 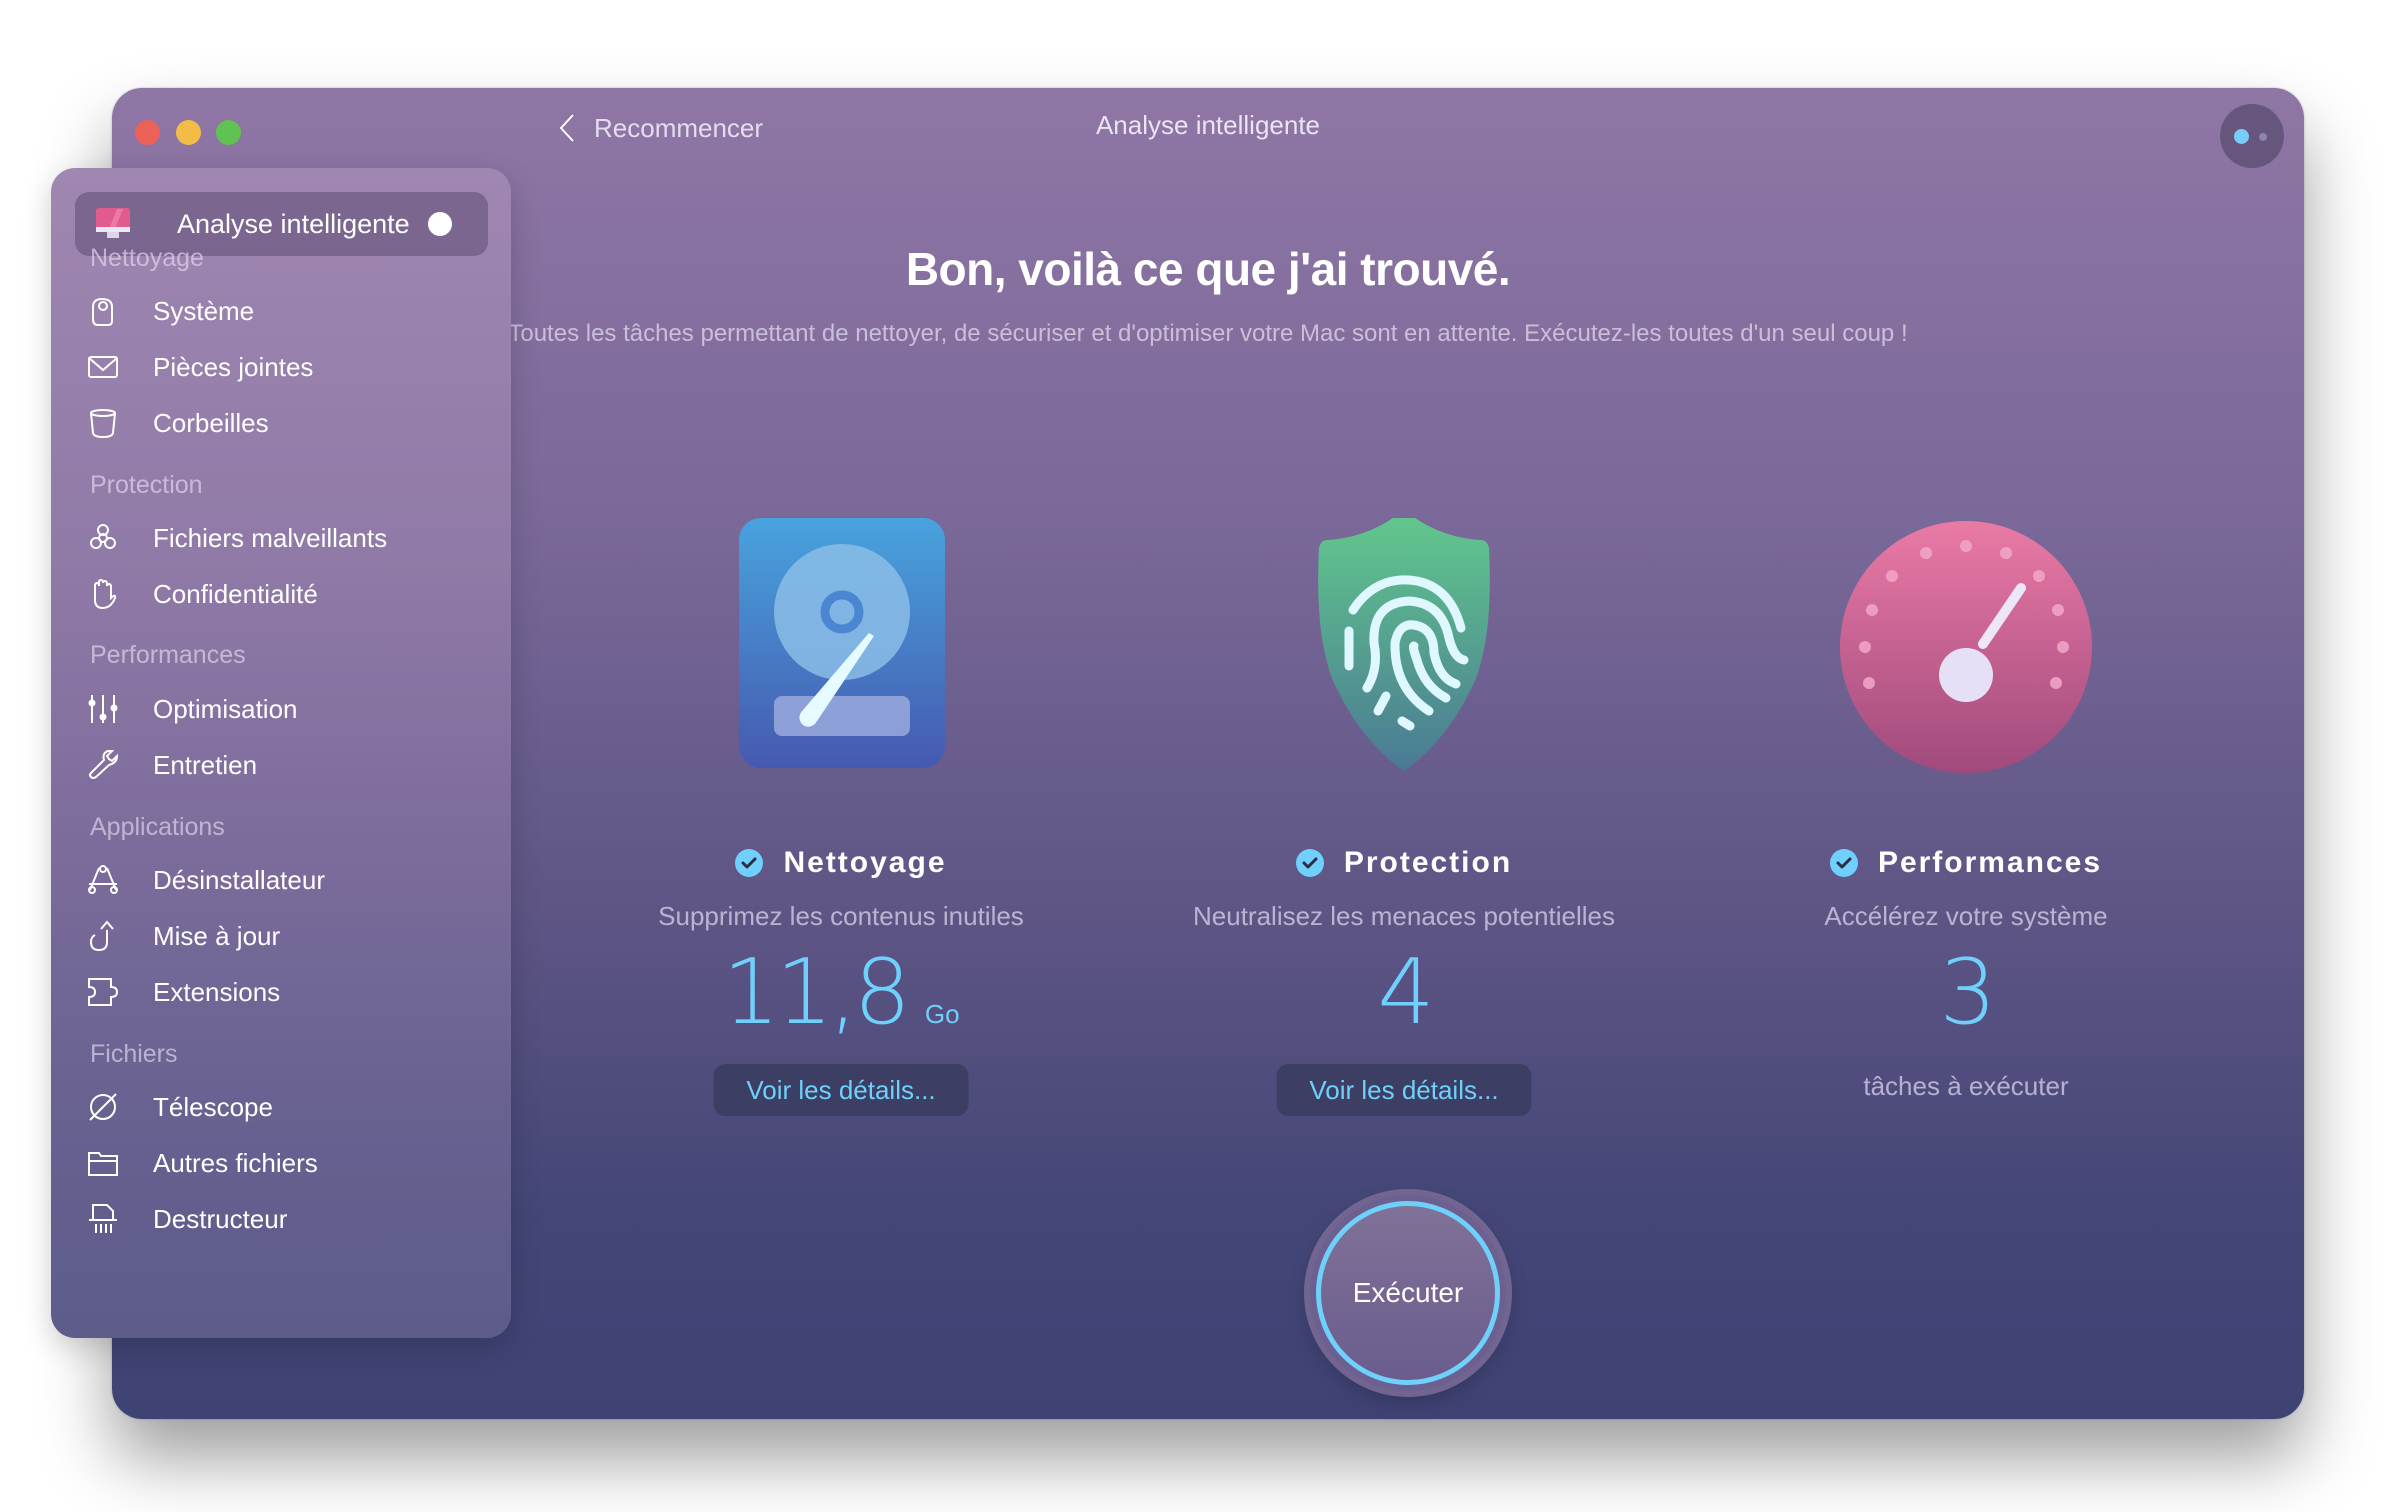 What do you see at coordinates (281, 936) in the screenshot?
I see `sidebar-item-updater: Mise à jour` at bounding box center [281, 936].